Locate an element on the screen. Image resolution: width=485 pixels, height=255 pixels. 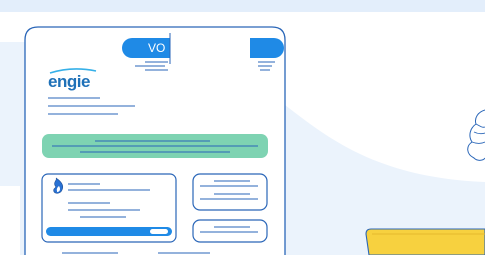
progress-knob is located at coordinates (159, 231).